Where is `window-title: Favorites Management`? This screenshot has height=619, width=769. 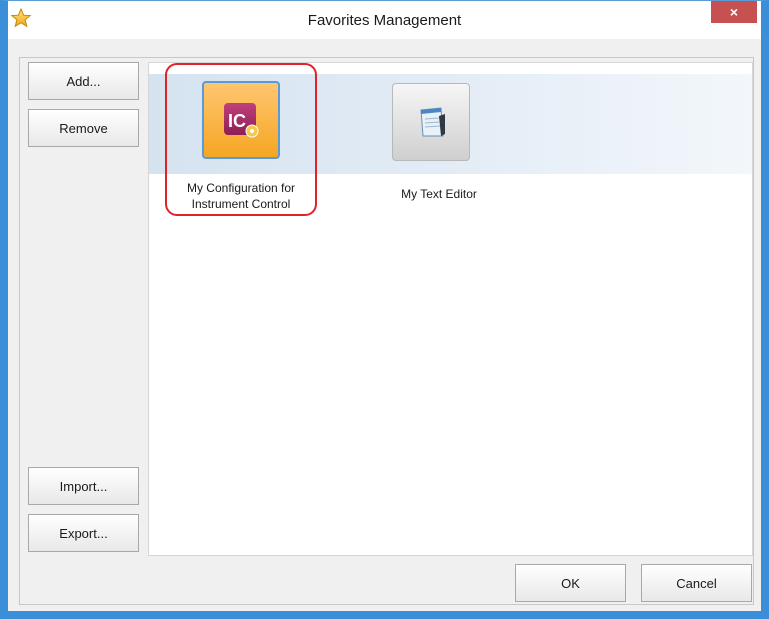 window-title: Favorites Management is located at coordinates (384, 20).